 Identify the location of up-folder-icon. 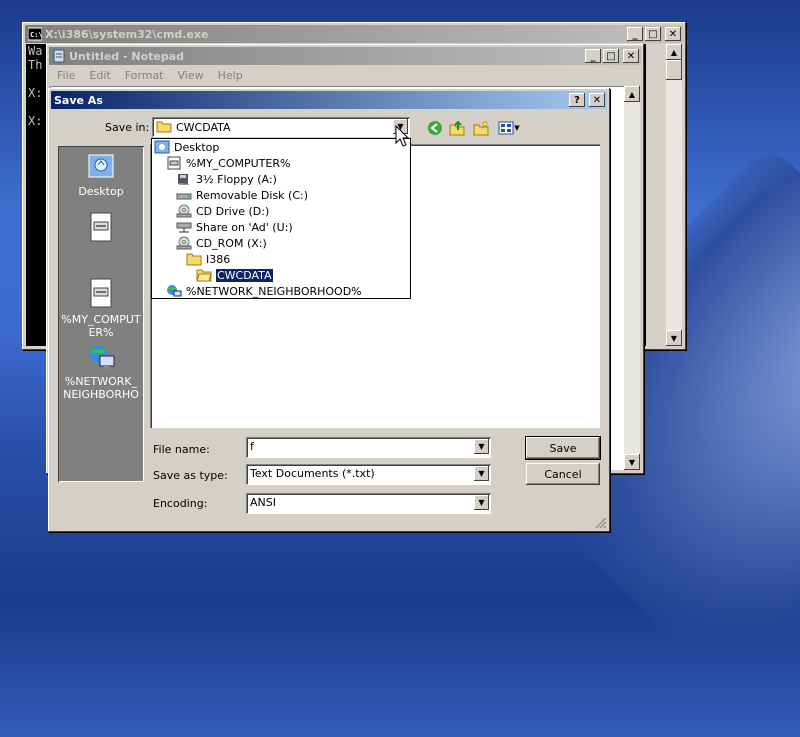
(457, 128).